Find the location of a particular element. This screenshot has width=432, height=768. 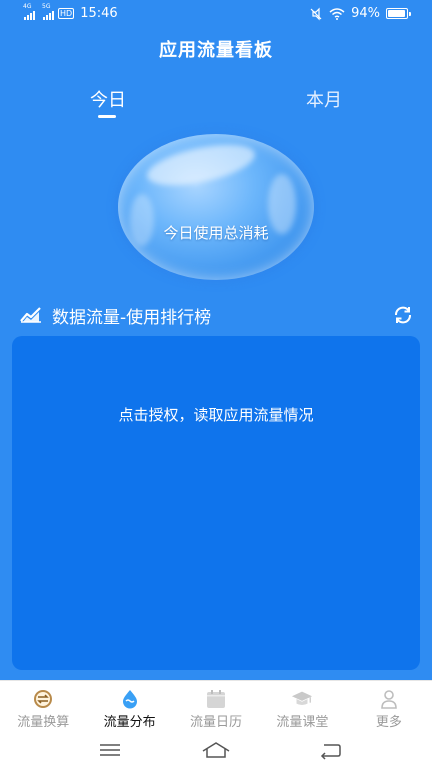

back-icon is located at coordinates (330, 750).